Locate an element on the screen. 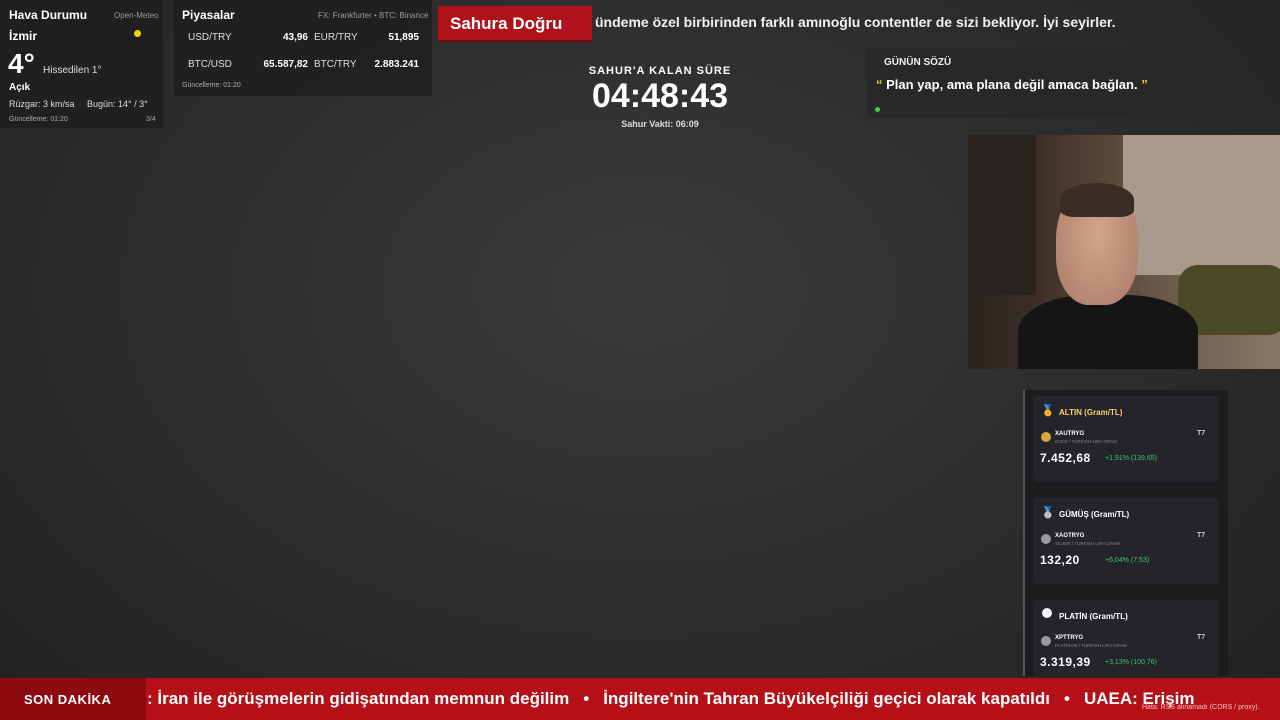 This screenshot has height=720, width=1280. metal-symbol: XPTTRYG is located at coordinates (1069, 638).